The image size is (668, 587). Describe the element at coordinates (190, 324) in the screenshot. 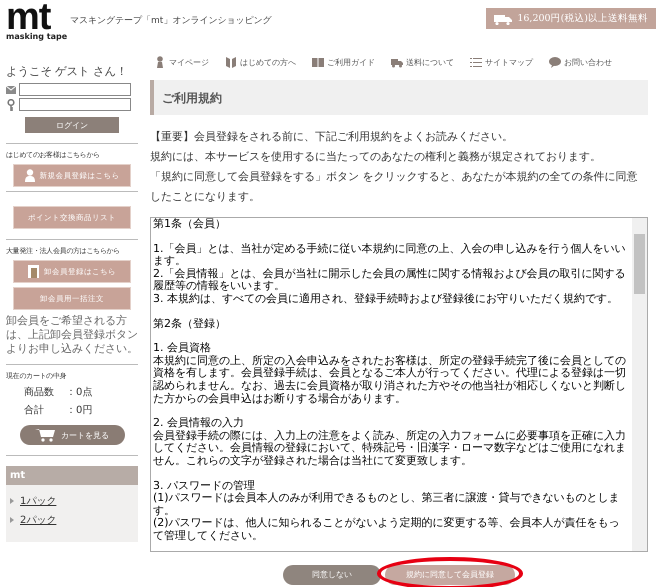

I see `terms-text: 第2条（登録）` at that location.